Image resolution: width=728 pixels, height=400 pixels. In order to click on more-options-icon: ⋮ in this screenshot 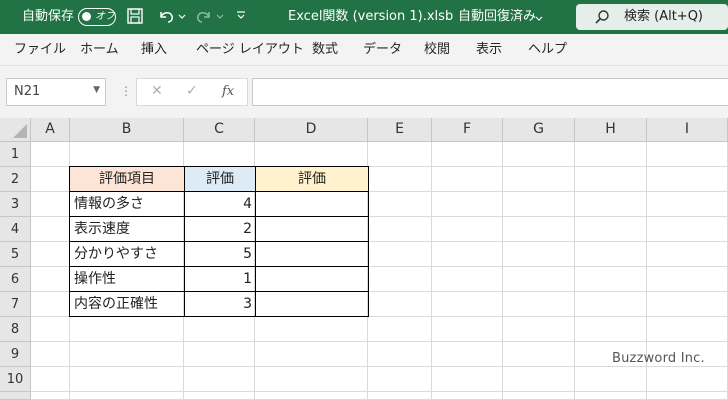, I will do `click(126, 91)`.